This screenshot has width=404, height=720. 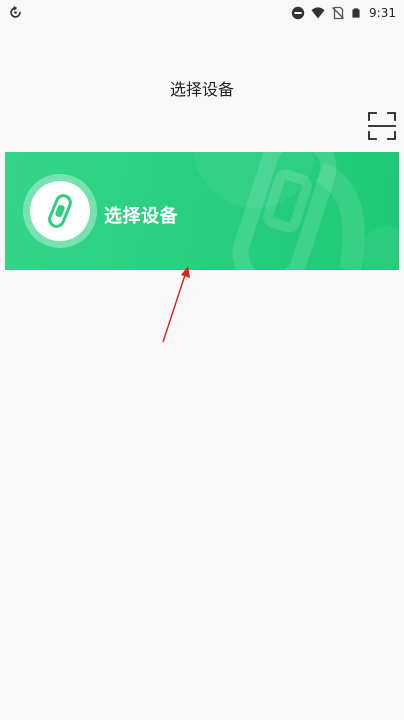 I want to click on scan-button, so click(x=382, y=126).